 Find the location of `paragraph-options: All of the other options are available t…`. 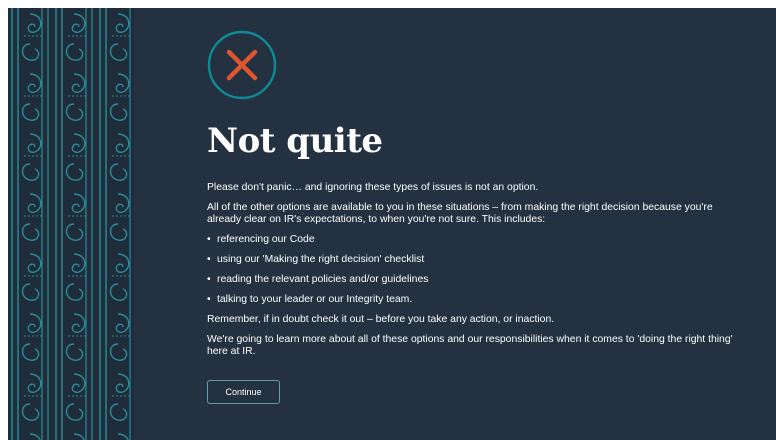

paragraph-options: All of the other options are available t… is located at coordinates (460, 213).